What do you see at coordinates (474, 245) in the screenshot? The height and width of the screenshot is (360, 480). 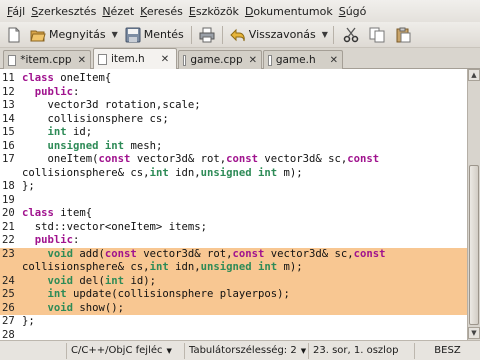 I see `scrollbar-thumb` at bounding box center [474, 245].